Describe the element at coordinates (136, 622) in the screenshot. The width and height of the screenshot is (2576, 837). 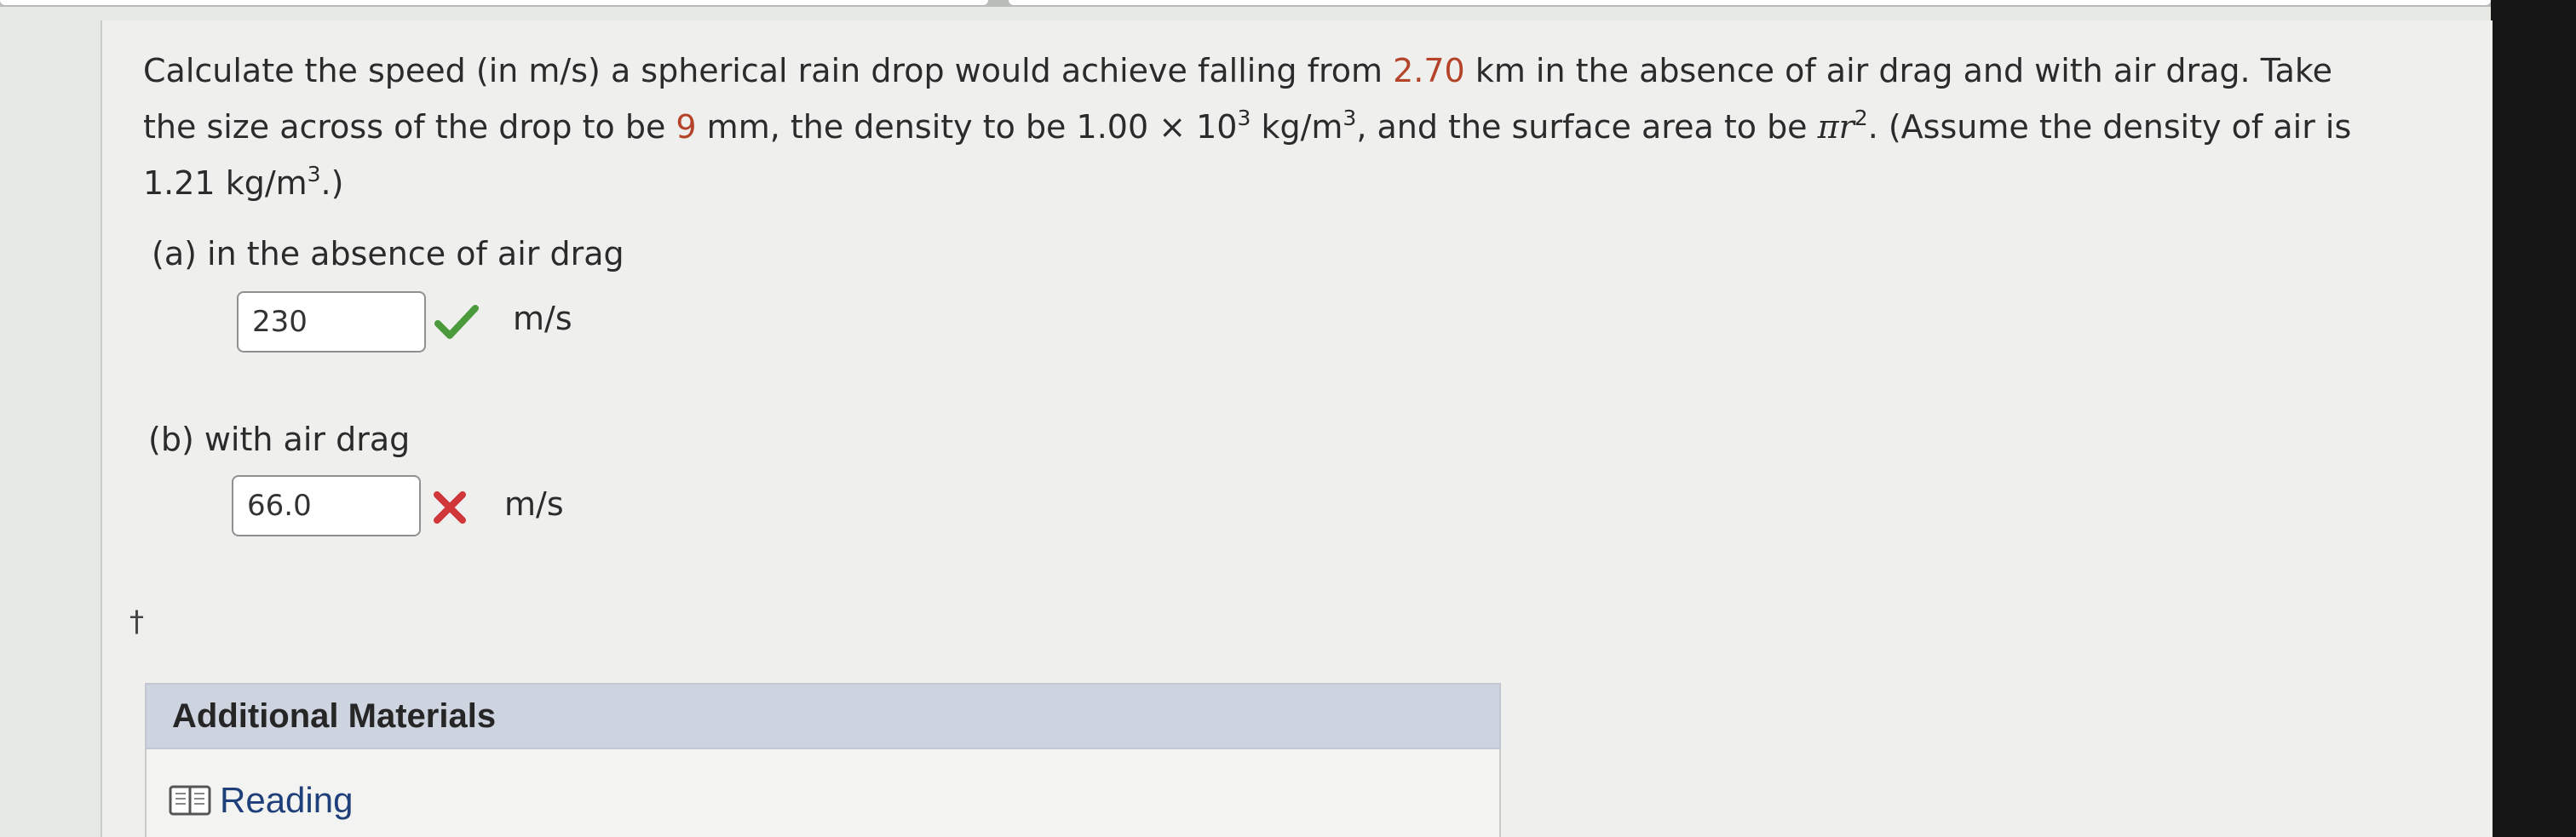
I see `dagger-mark: †` at that location.